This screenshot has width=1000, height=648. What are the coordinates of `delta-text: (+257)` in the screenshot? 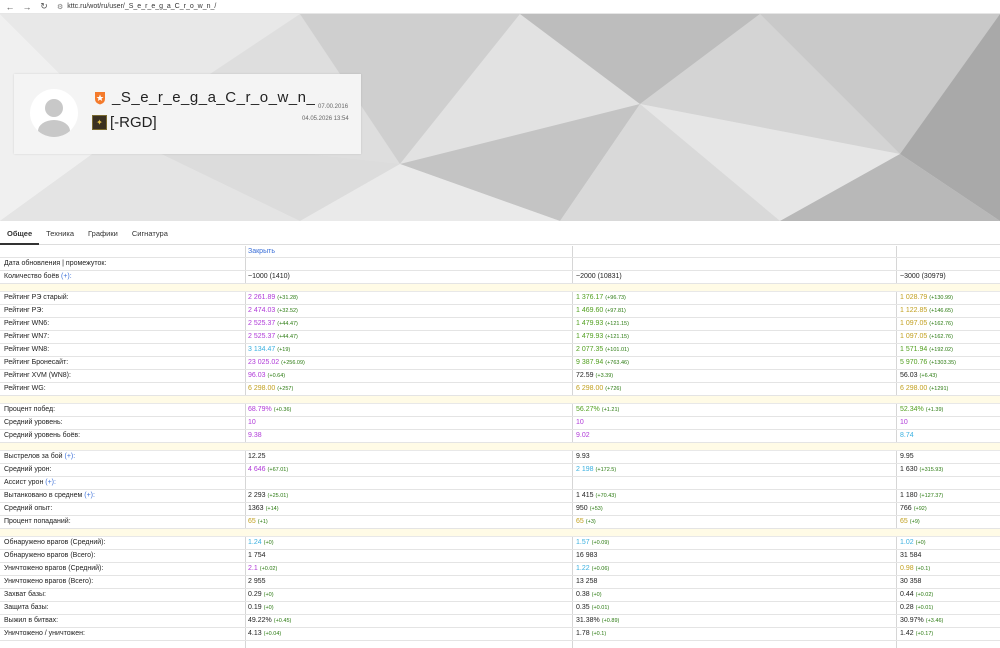 It's located at (285, 389).